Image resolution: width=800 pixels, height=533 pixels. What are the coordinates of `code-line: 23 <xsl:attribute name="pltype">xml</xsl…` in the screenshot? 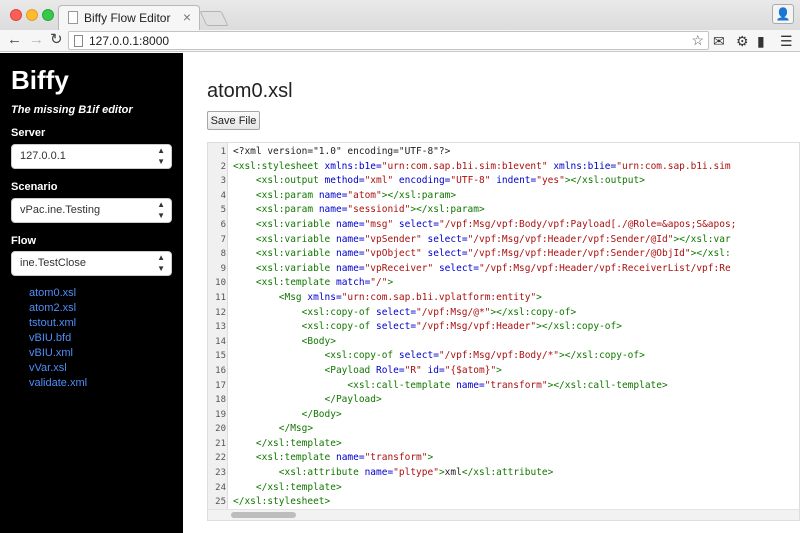 It's located at (503, 473).